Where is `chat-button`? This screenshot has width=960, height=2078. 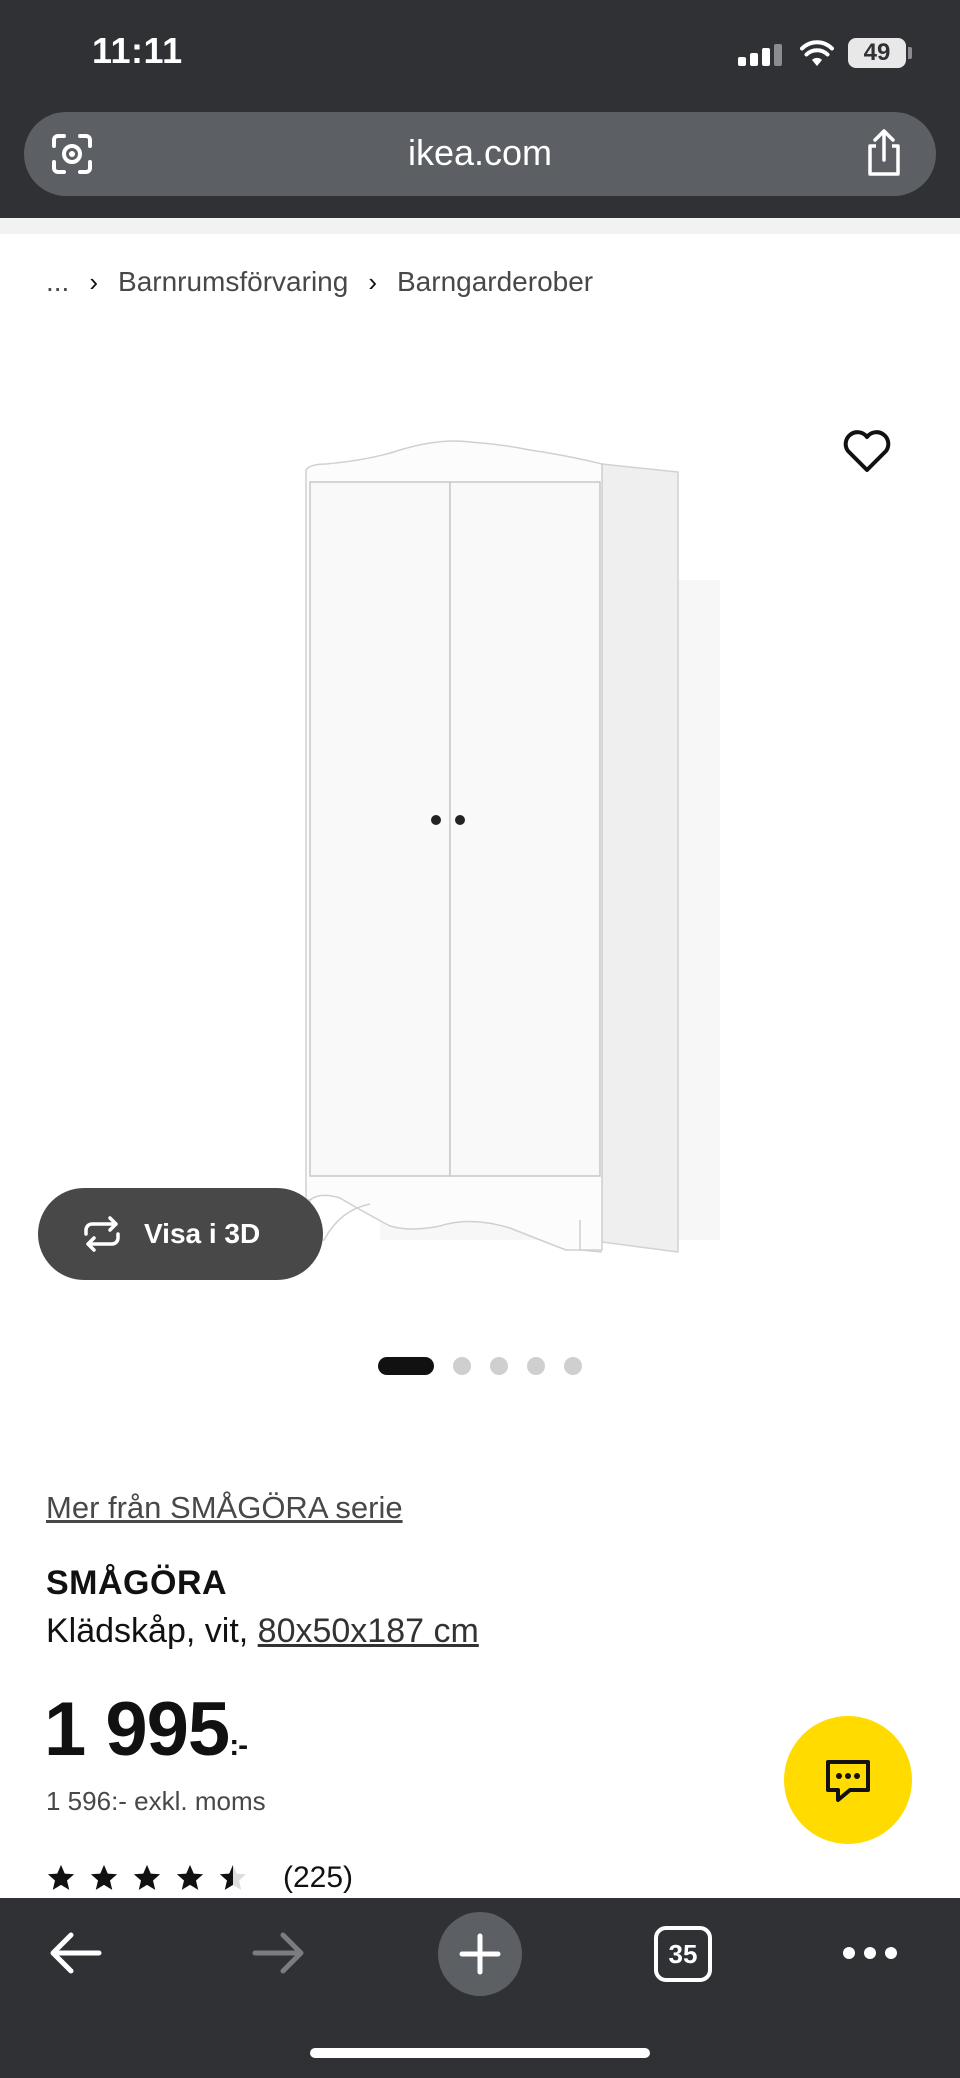
chat-button is located at coordinates (848, 1780).